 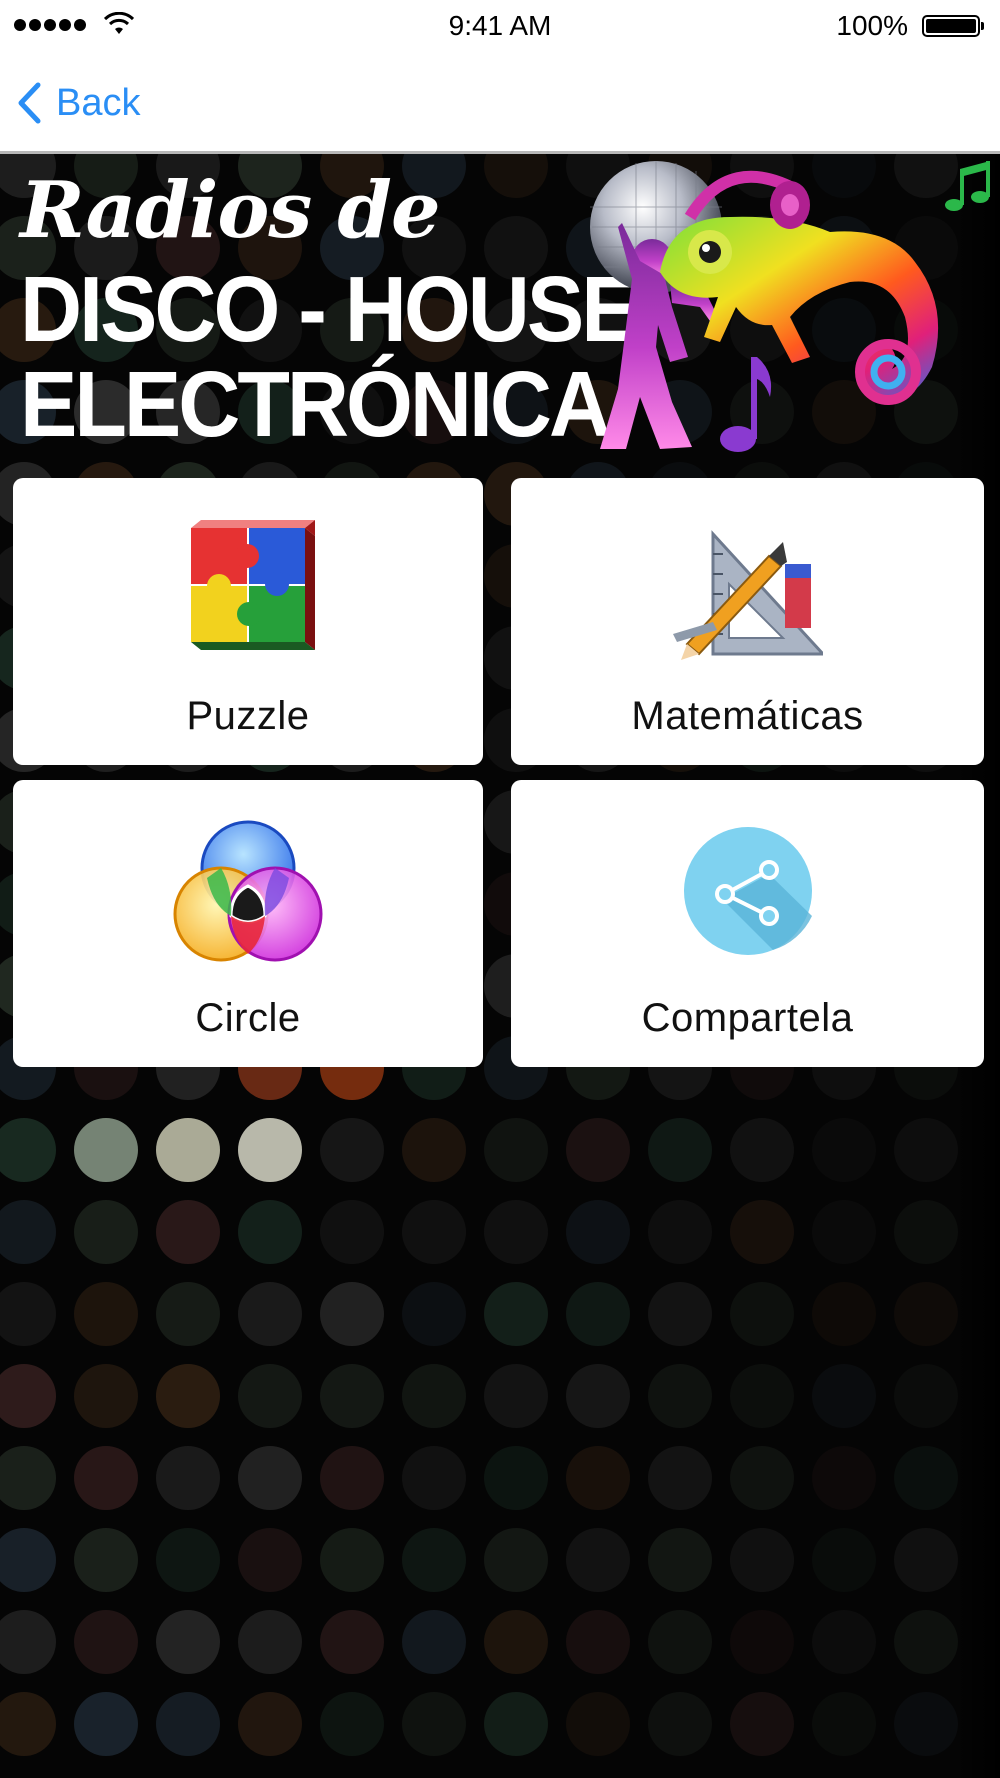 I want to click on tile-label: Matemáticas, so click(x=747, y=716).